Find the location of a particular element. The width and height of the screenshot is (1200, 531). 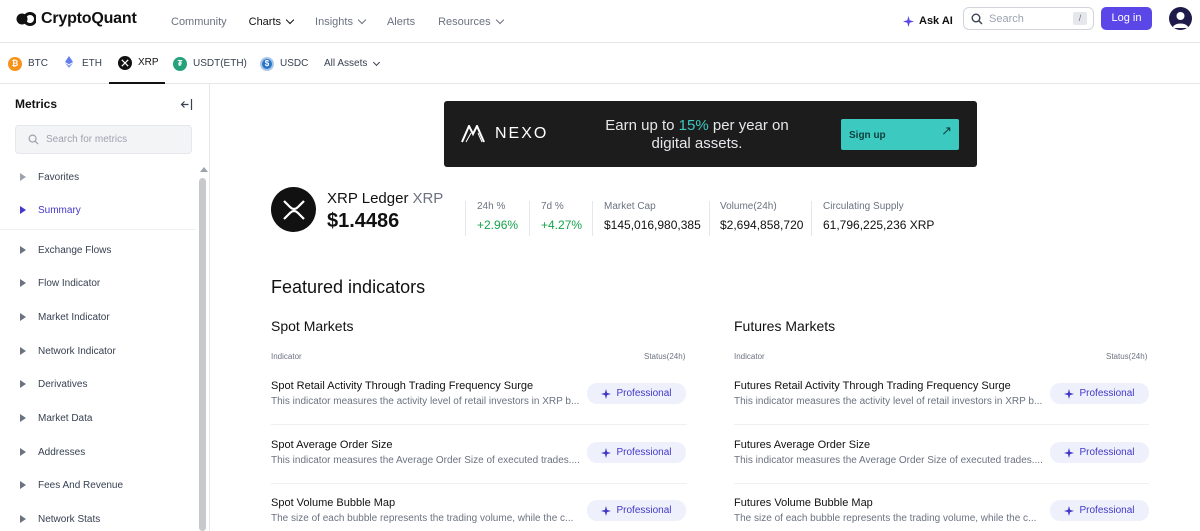

scroll-up-icon is located at coordinates (204, 169).